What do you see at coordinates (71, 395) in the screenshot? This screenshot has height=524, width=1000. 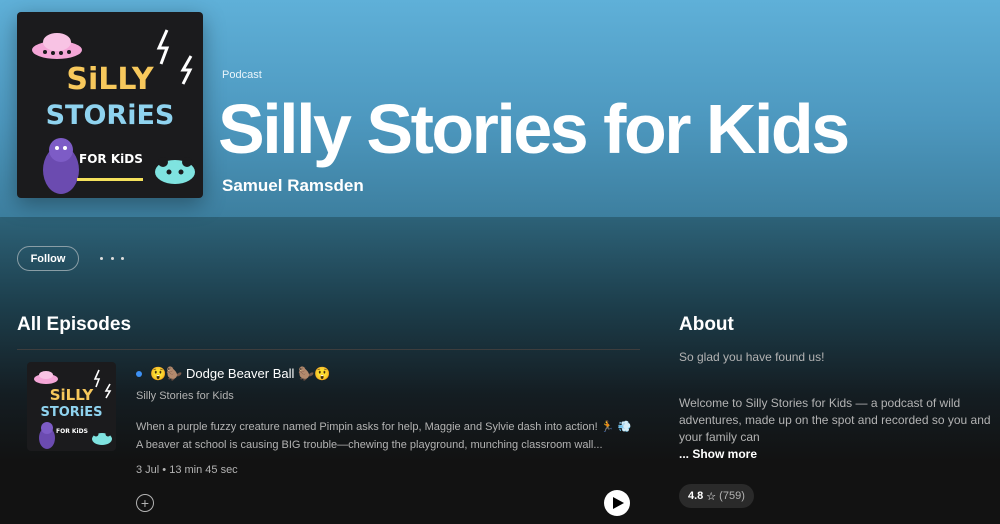 I see `thumb-word-silly: SiLLY` at bounding box center [71, 395].